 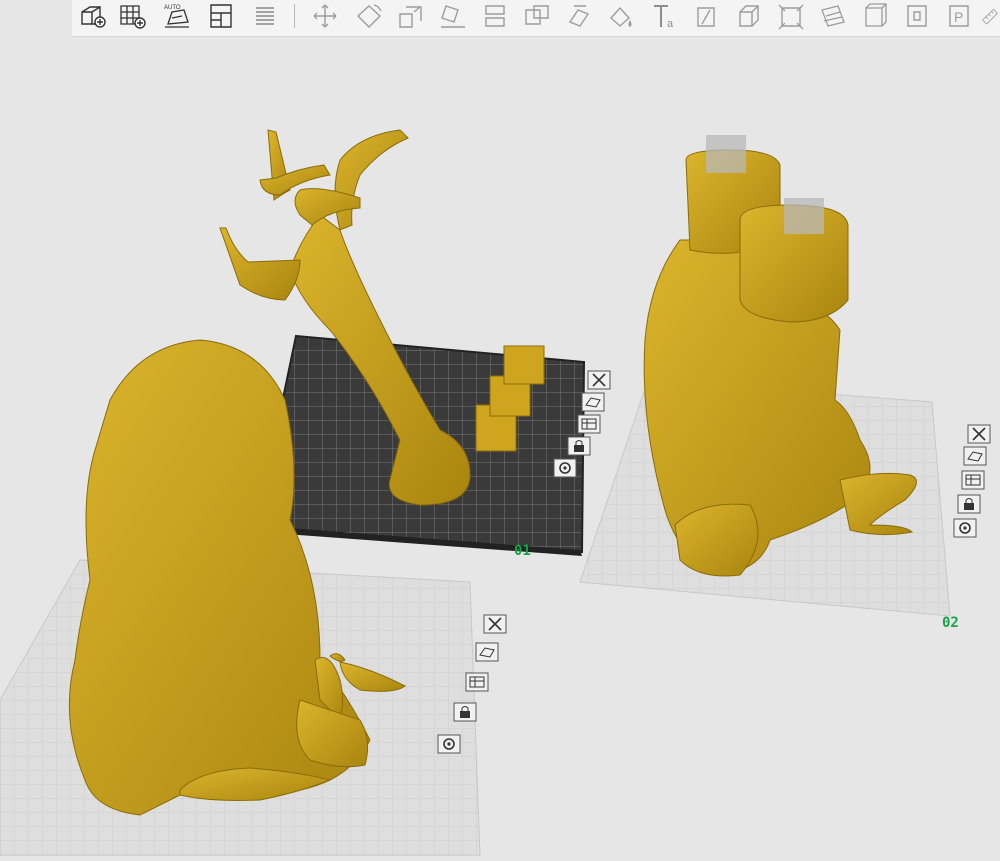 I want to click on plate-layout-icon, so click(x=221, y=16).